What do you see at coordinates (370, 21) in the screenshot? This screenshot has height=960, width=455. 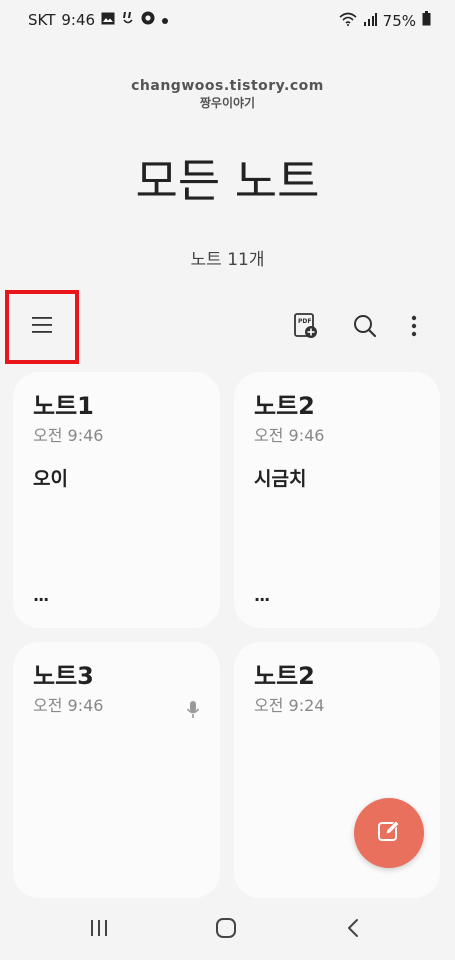 I see `signal-icon` at bounding box center [370, 21].